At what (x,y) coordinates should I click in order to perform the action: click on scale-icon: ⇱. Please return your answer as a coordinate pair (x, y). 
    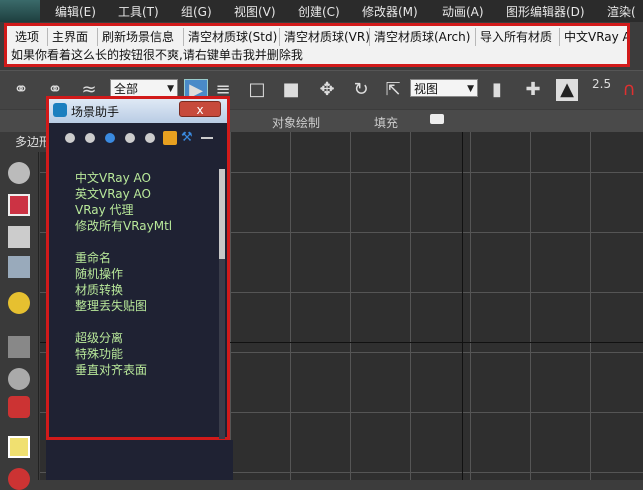
    Looking at the image, I should click on (393, 90).